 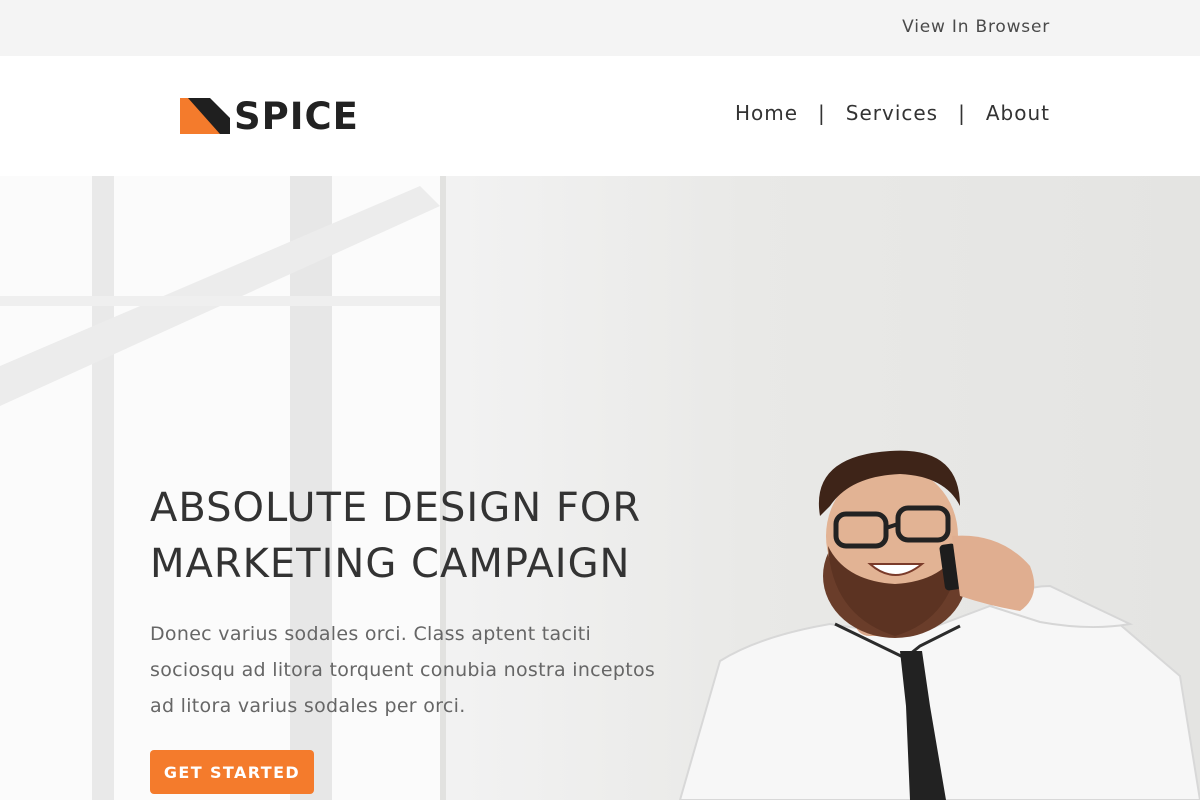 What do you see at coordinates (390, 564) in the screenshot?
I see `hero-title-line-2: MARKETING CAMPAIGN` at bounding box center [390, 564].